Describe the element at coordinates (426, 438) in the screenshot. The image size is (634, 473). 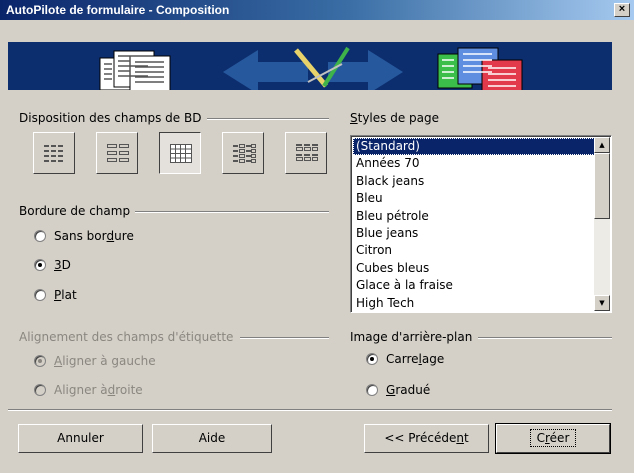
I see `back-button: << Précédent` at that location.